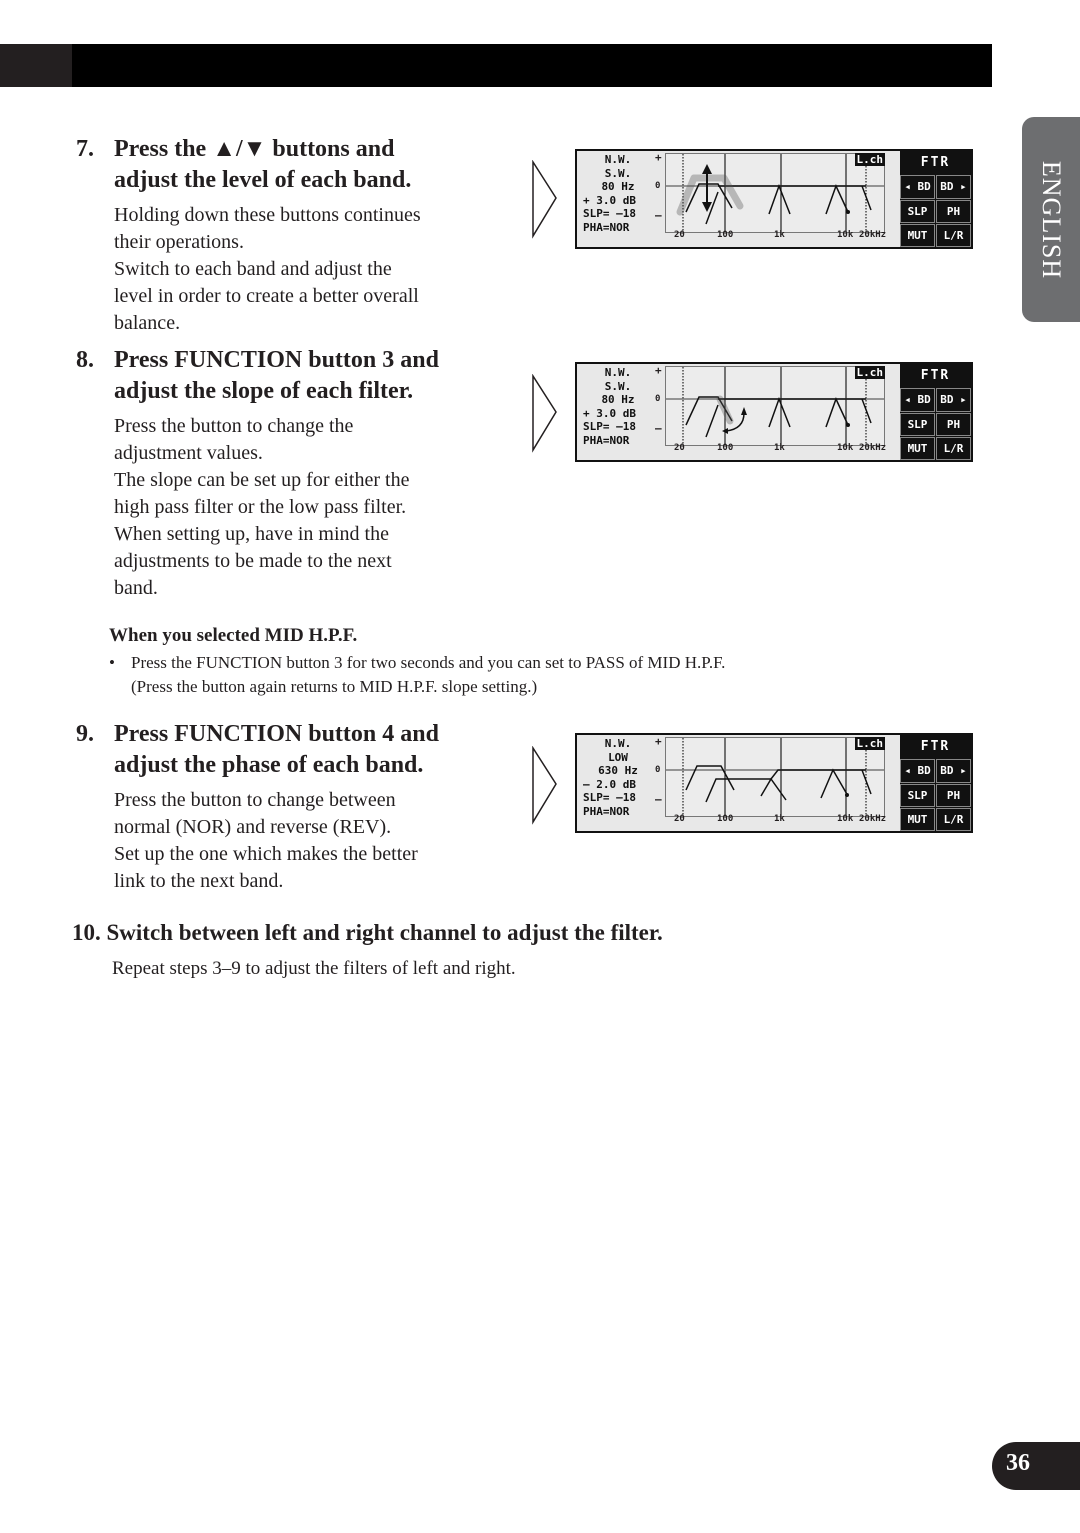  I want to click on eq-curve, so click(775, 406).